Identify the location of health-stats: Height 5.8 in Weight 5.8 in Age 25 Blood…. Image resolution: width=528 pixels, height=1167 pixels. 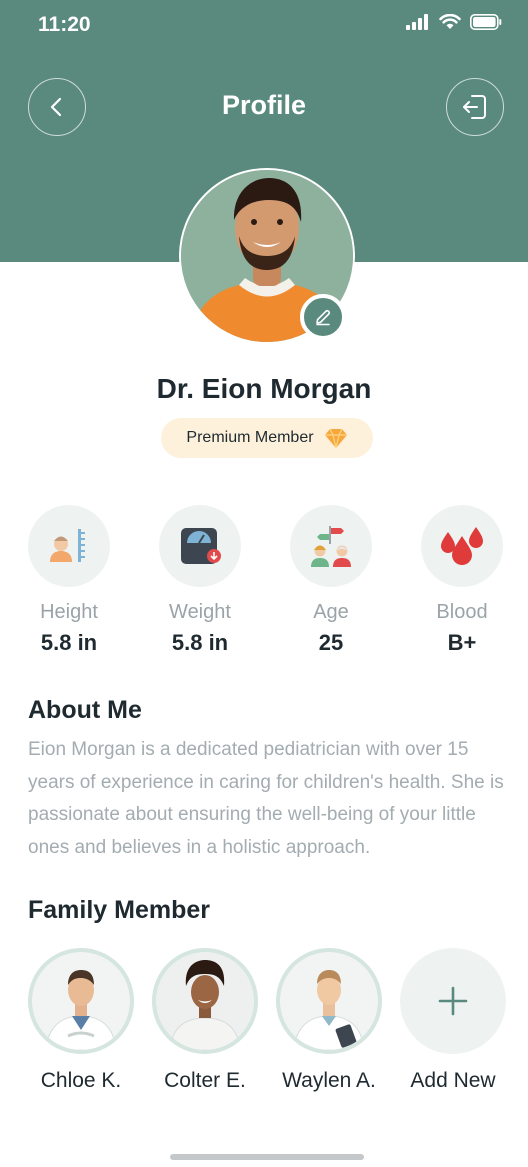
(264, 585).